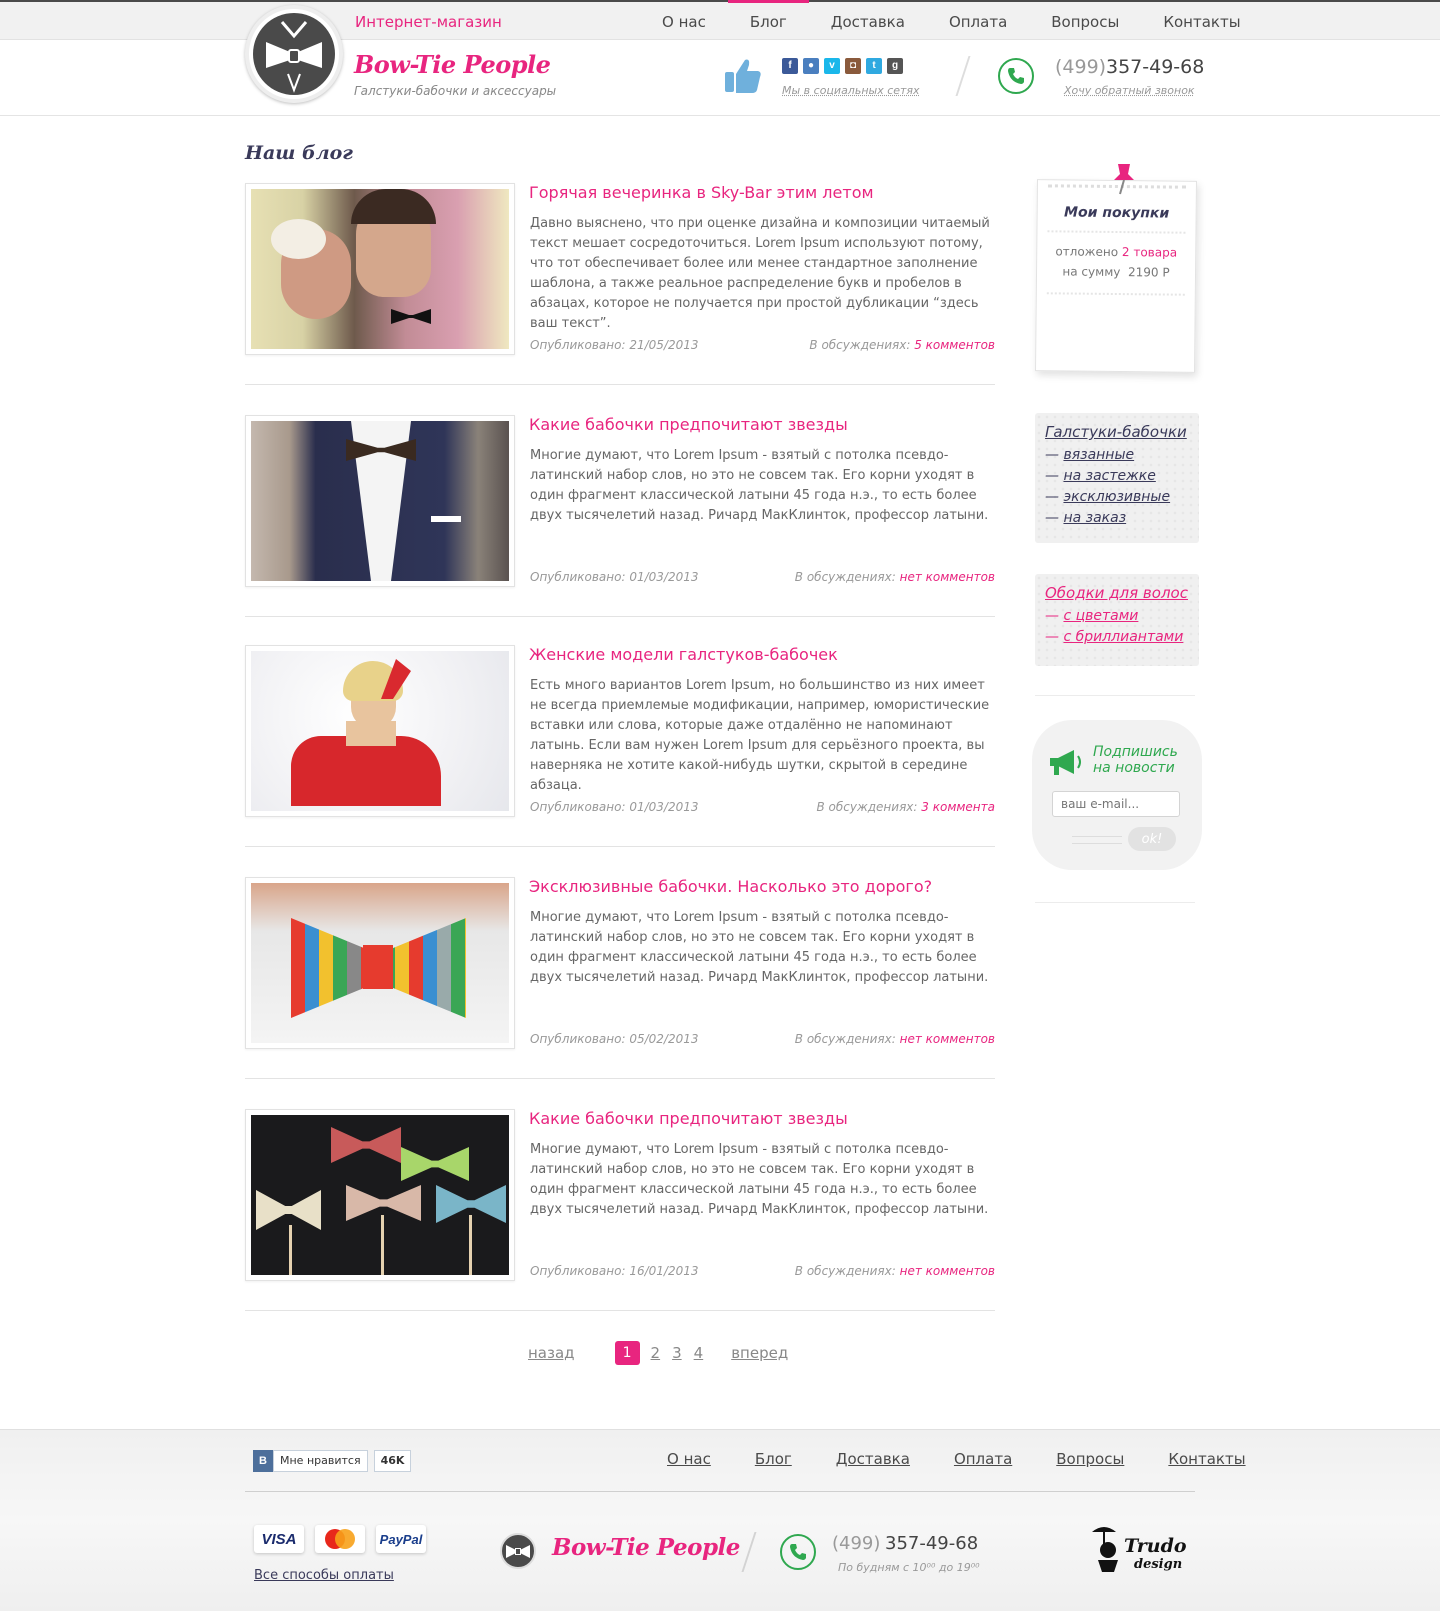 Image resolution: width=1440 pixels, height=1611 pixels. I want to click on all-payments-link: Все способы оплаты, so click(324, 1575).